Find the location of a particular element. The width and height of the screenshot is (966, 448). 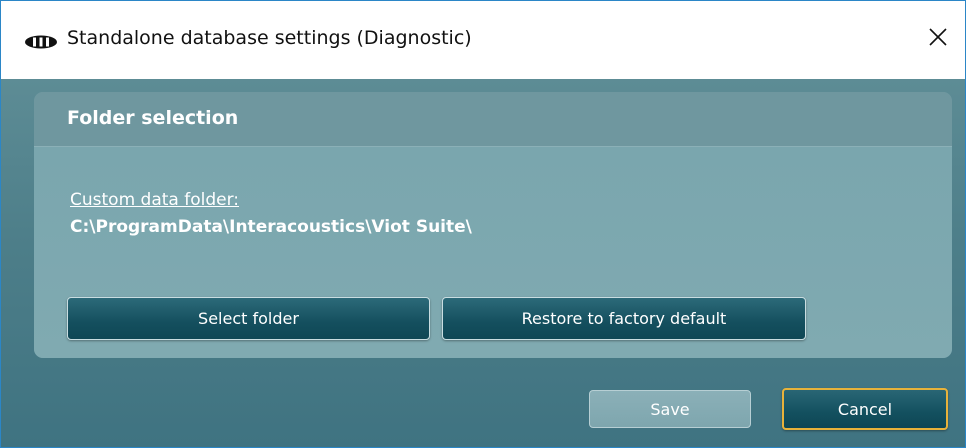

close-icon is located at coordinates (938, 39).